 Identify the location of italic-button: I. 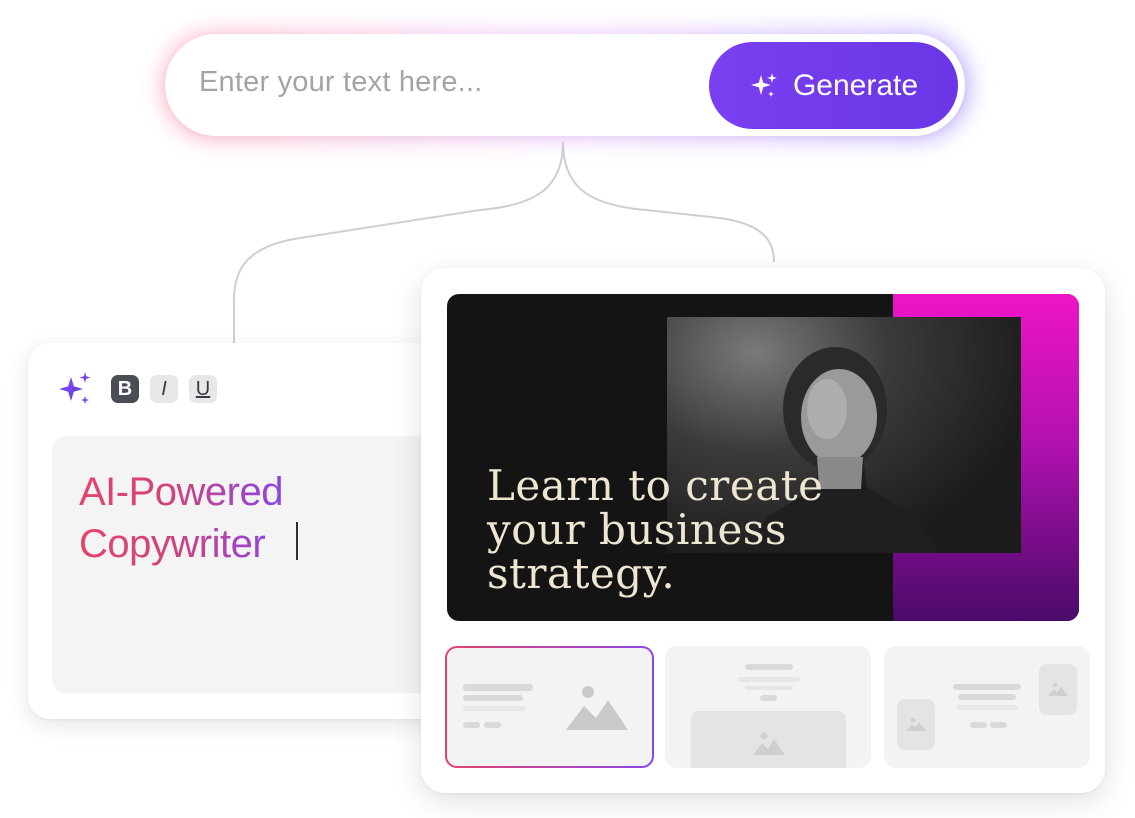
(164, 389).